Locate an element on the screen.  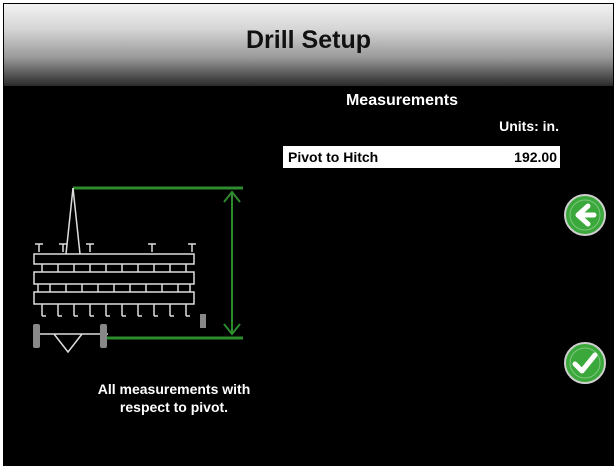
arrow-left-icon is located at coordinates (585, 215).